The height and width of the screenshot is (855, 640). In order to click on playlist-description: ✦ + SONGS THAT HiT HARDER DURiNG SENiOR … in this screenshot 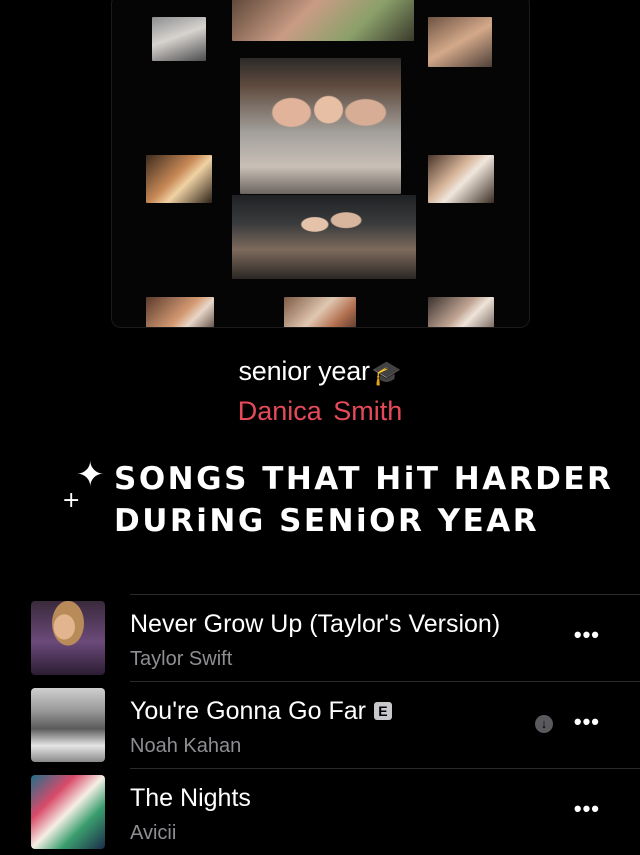, I will do `click(342, 500)`.